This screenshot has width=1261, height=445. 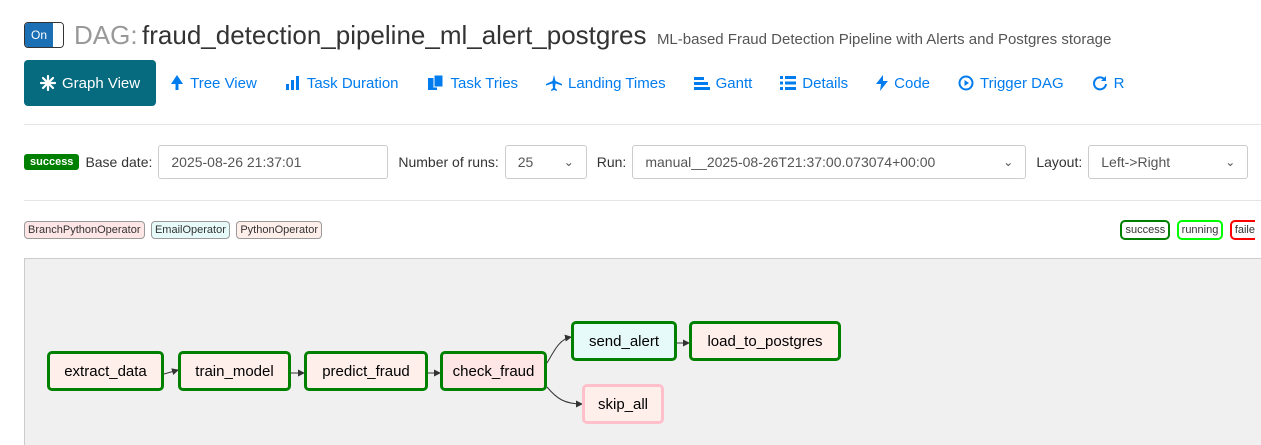 I want to click on tab-gantt: Gantt, so click(x=723, y=83).